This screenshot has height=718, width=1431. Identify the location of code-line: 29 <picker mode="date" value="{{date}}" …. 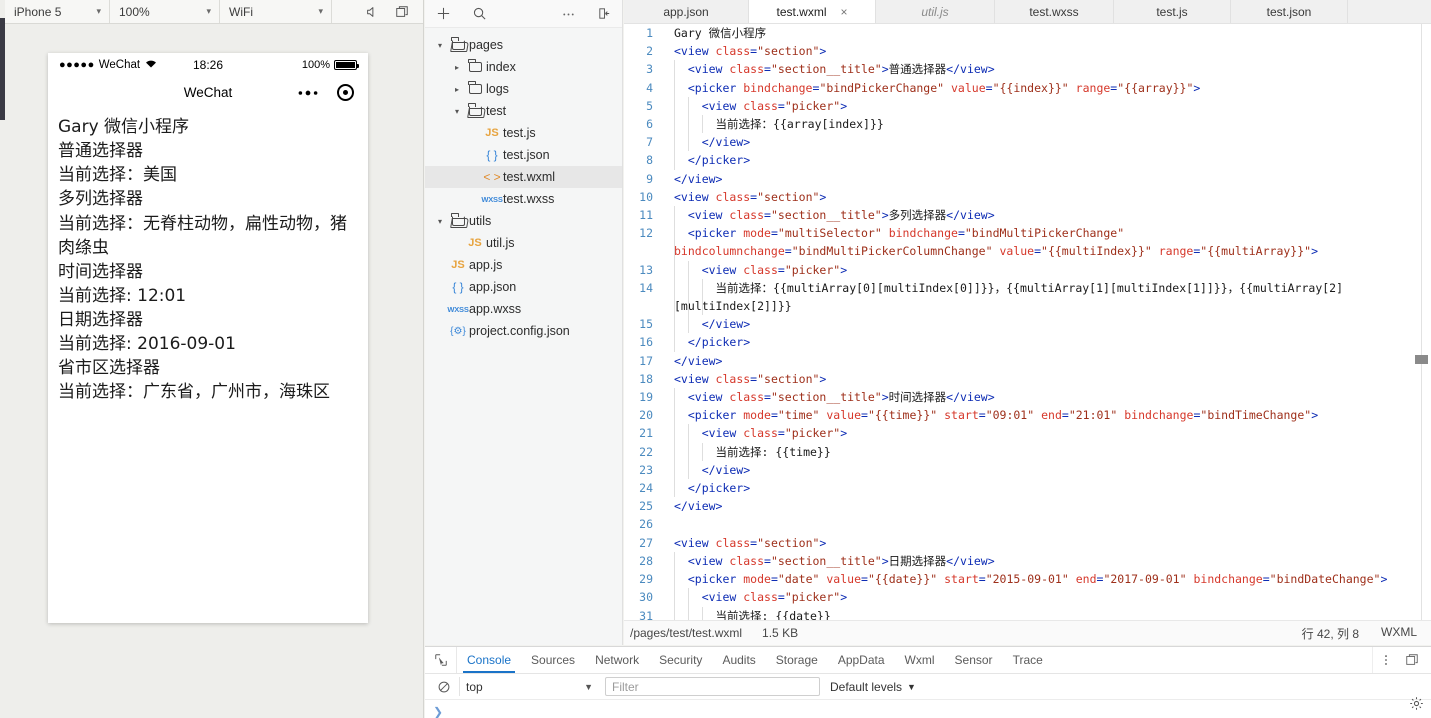
(1027, 579).